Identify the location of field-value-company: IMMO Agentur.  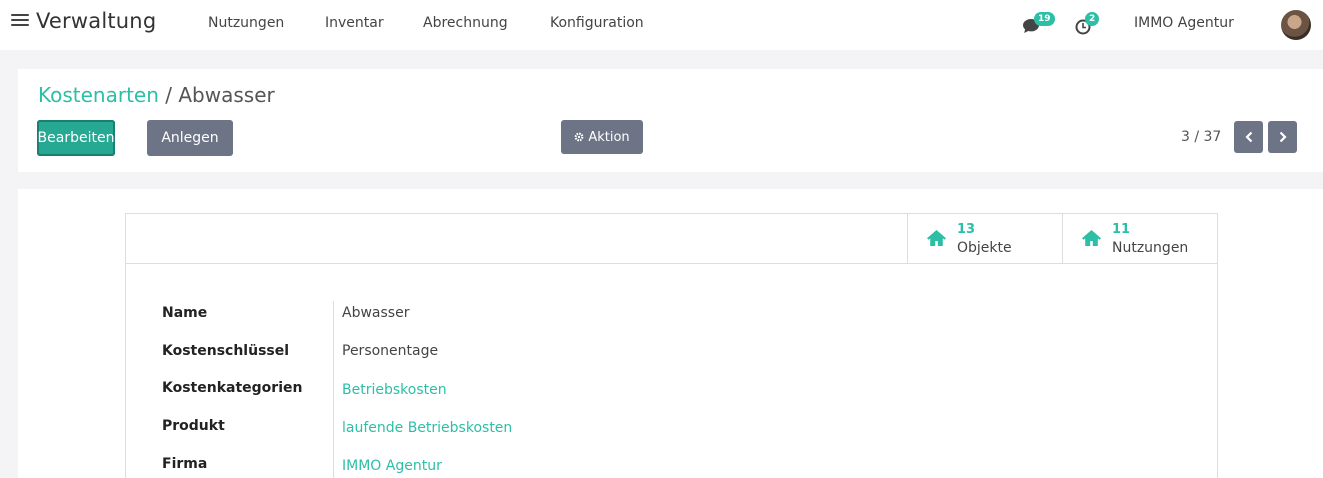
(392, 466).